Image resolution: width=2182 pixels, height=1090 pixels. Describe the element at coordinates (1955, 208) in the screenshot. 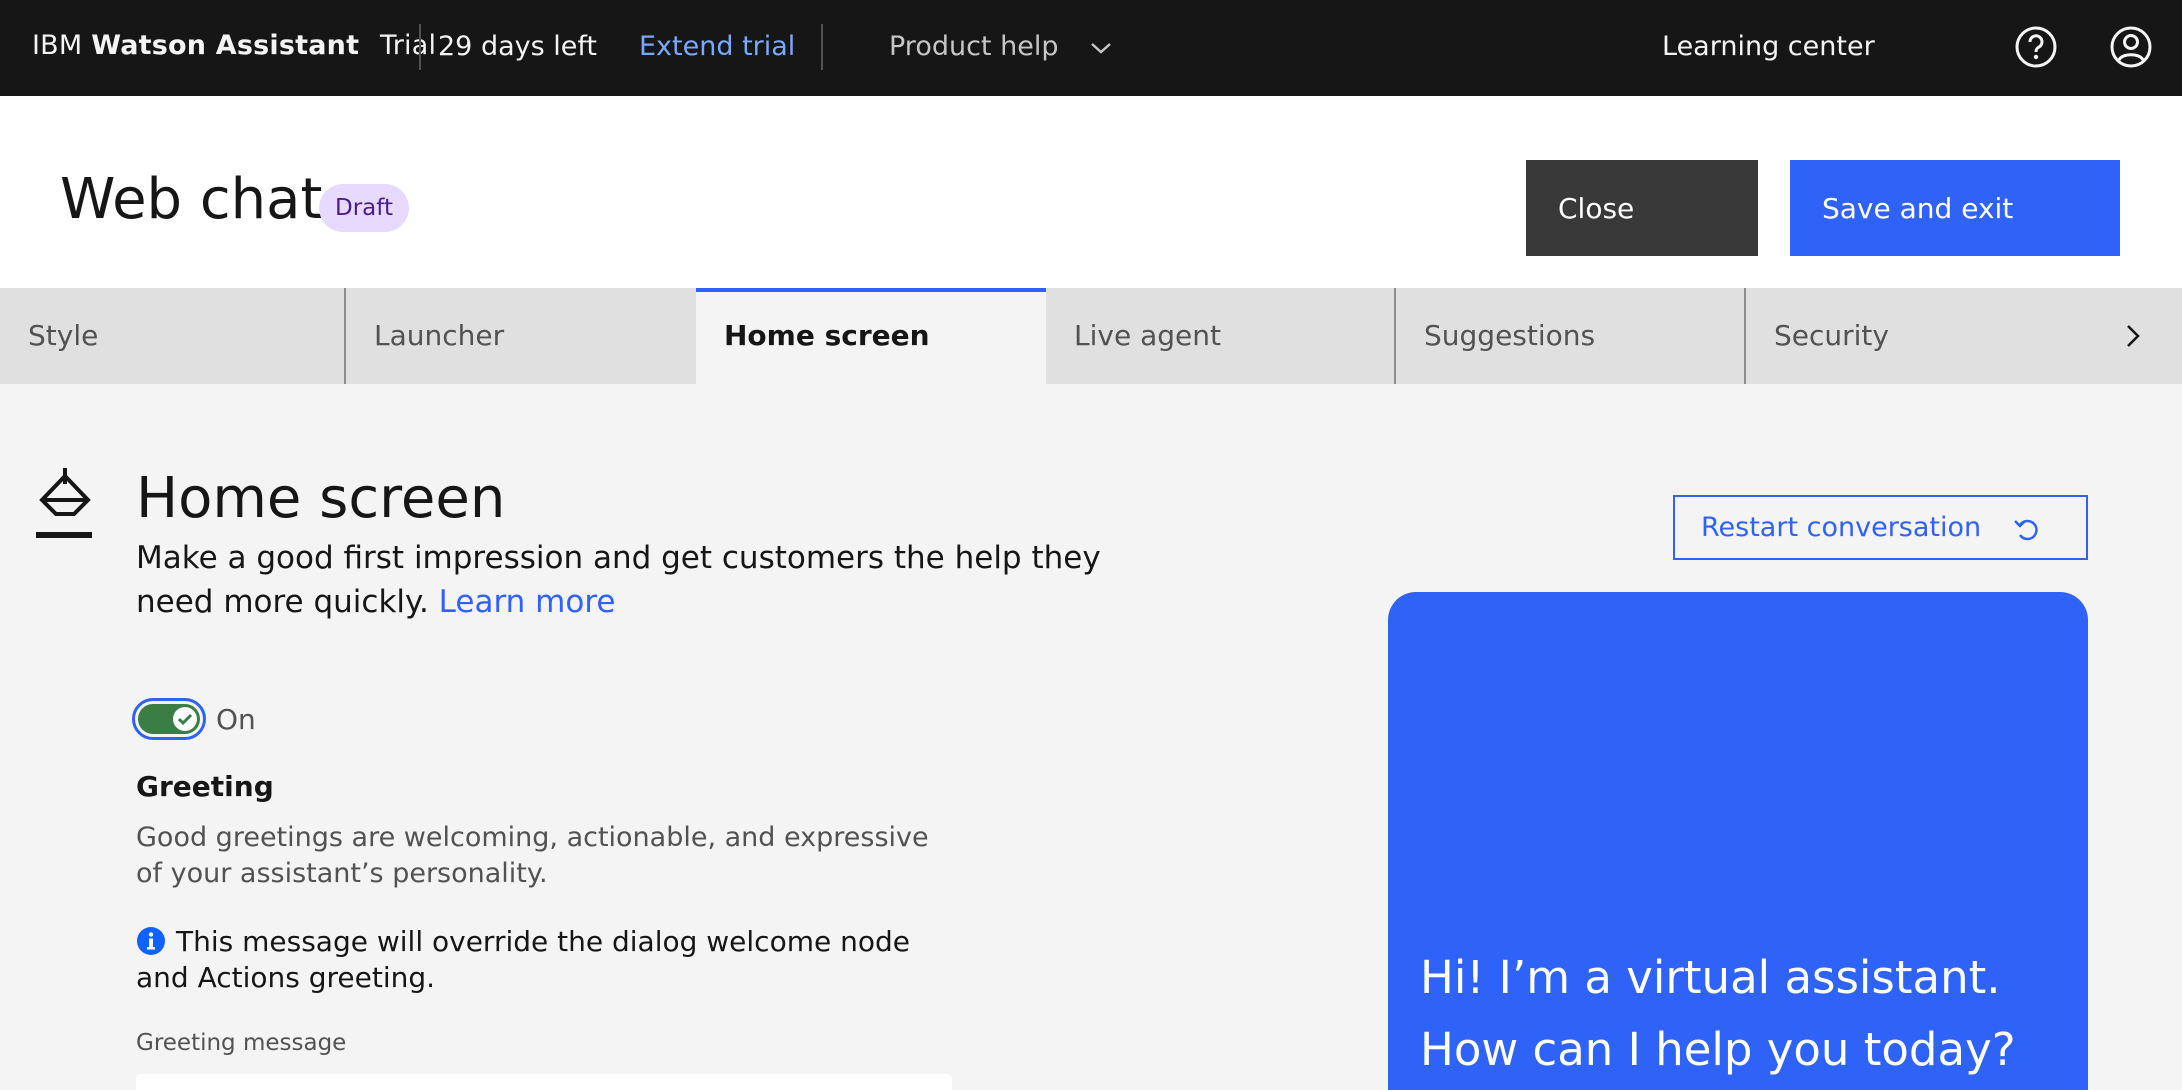

I see `save-and-exit-button: Save and exit` at that location.